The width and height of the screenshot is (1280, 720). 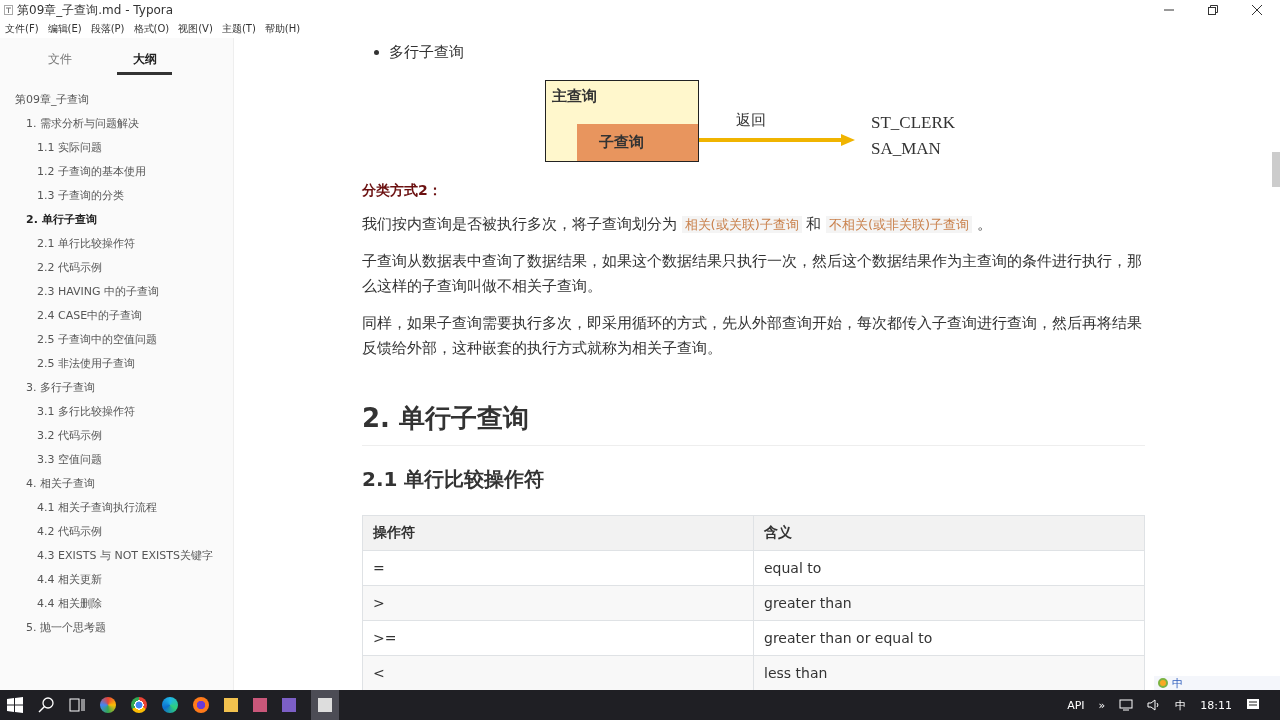 I want to click on subheading: 2.1 单行比较操作符, so click(x=454, y=479).